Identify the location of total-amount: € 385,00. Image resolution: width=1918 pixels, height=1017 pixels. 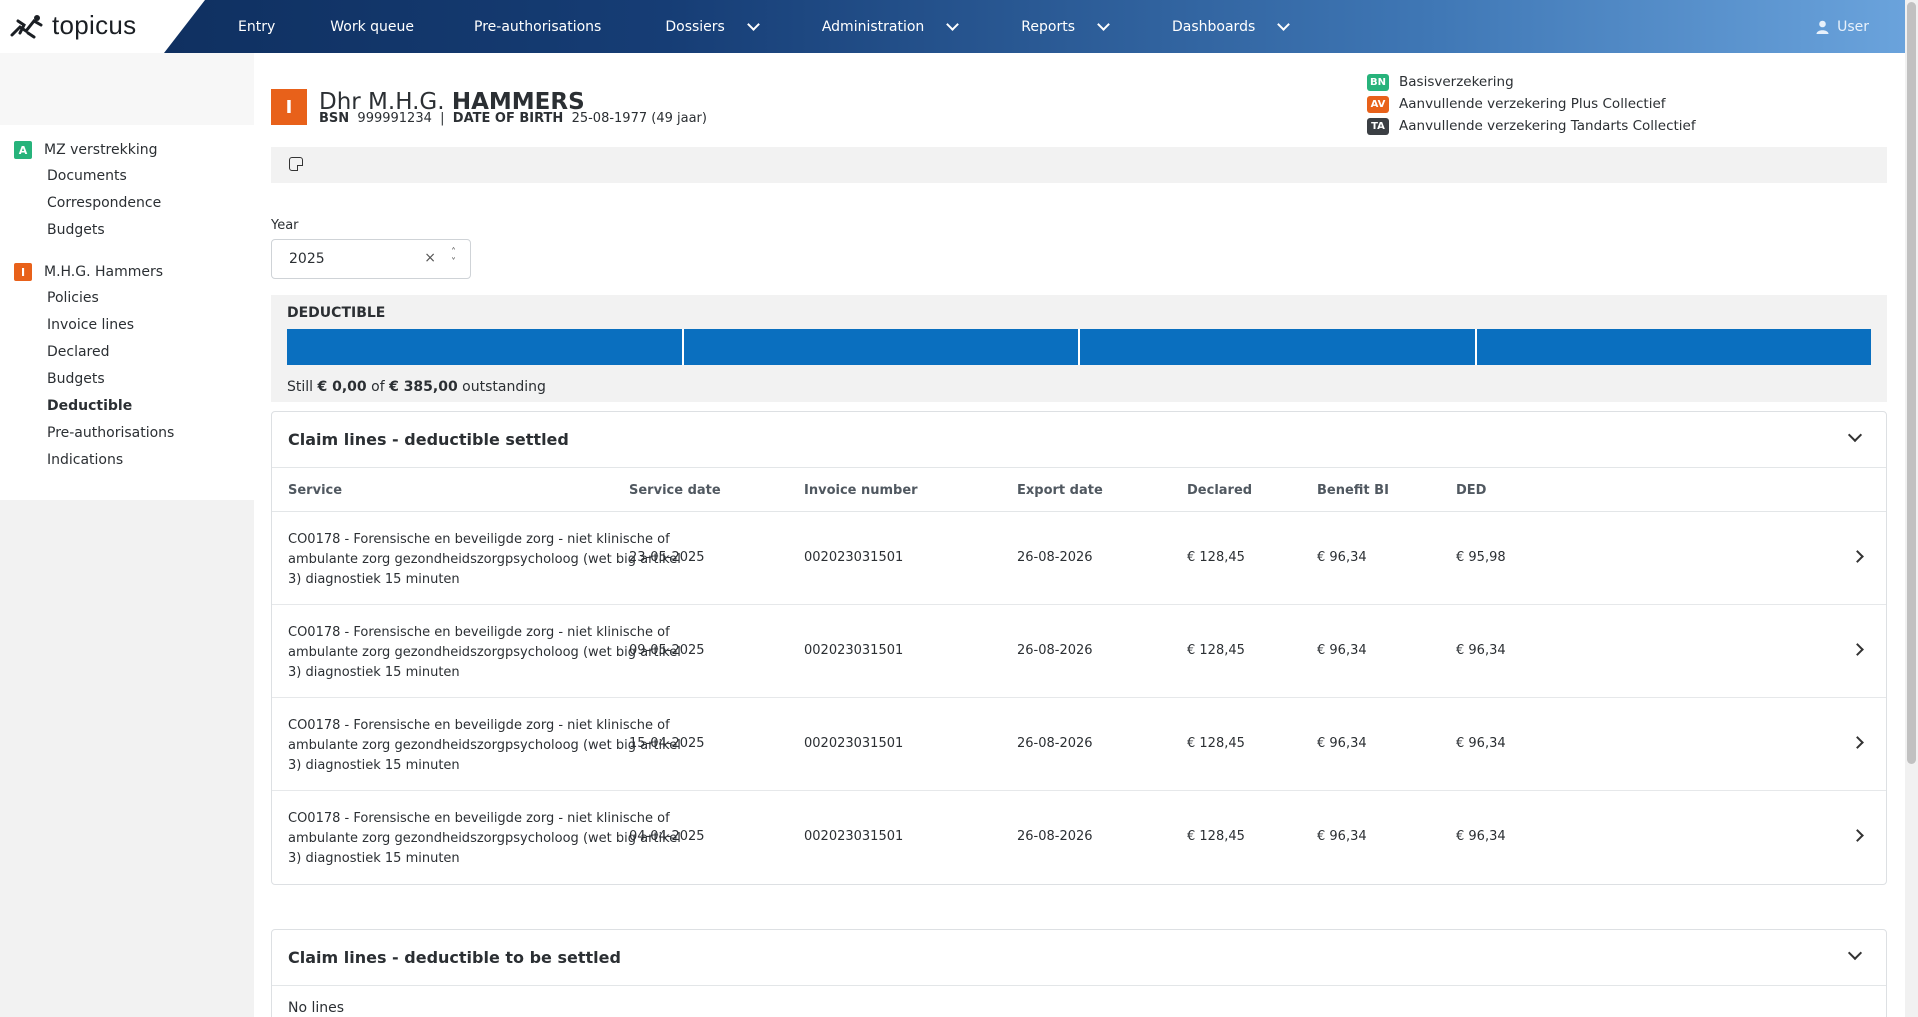
(423, 387).